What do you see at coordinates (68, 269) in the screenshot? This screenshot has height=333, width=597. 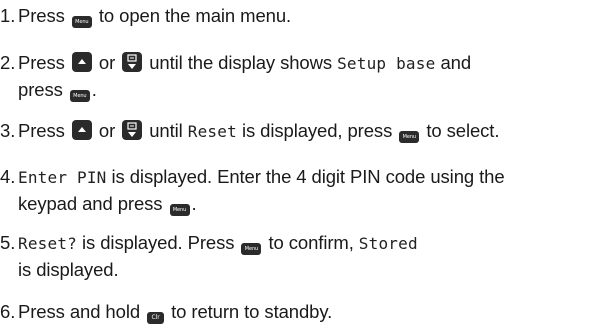 I see `step-text-segment: is displayed.` at bounding box center [68, 269].